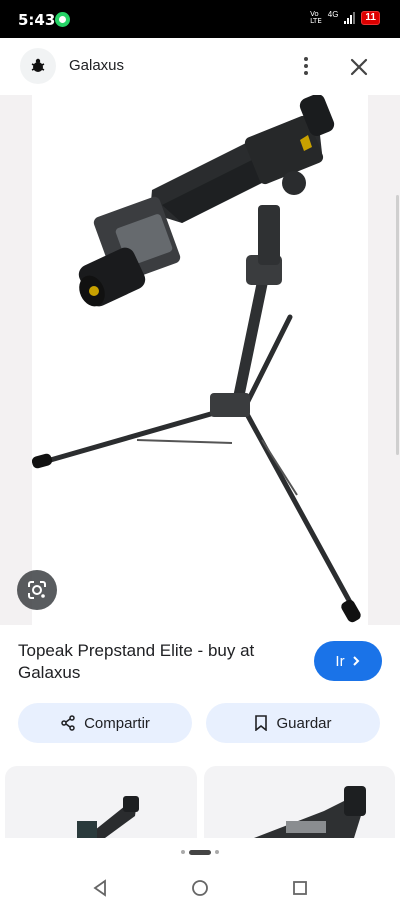 This screenshot has height=911, width=400. I want to click on network-type: 4G, so click(333, 14).